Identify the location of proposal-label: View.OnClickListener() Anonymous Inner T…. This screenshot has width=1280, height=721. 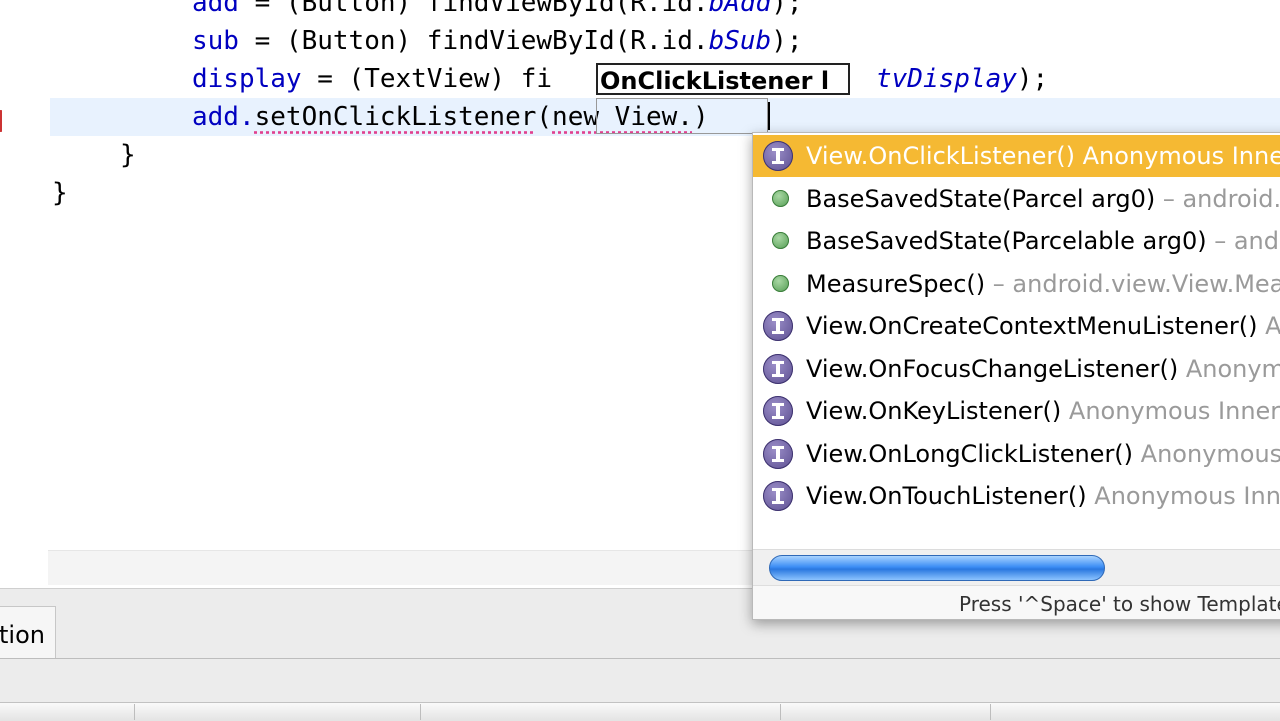
(1043, 156).